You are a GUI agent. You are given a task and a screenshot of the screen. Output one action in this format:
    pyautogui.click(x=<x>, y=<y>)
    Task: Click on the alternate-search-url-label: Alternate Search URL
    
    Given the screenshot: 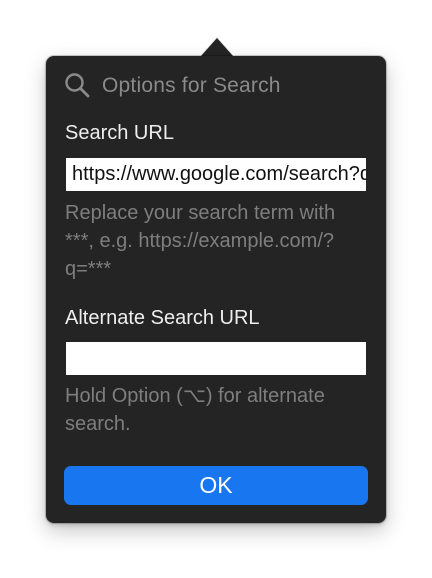 What is the action you would take?
    pyautogui.click(x=162, y=318)
    